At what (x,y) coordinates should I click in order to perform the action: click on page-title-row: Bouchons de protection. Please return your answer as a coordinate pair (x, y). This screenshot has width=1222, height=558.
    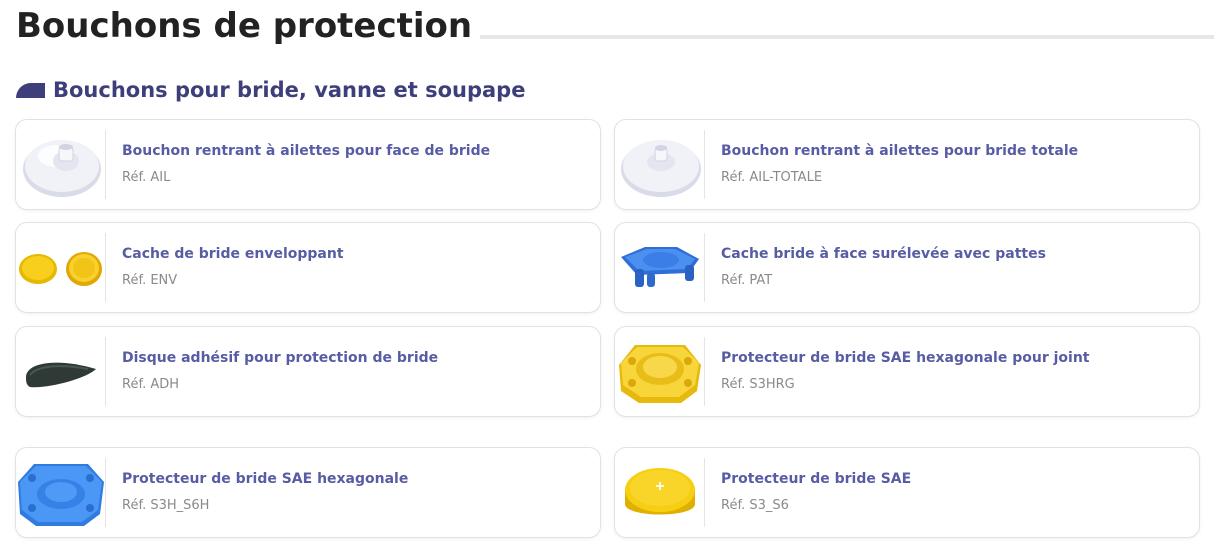
    Looking at the image, I should click on (615, 26).